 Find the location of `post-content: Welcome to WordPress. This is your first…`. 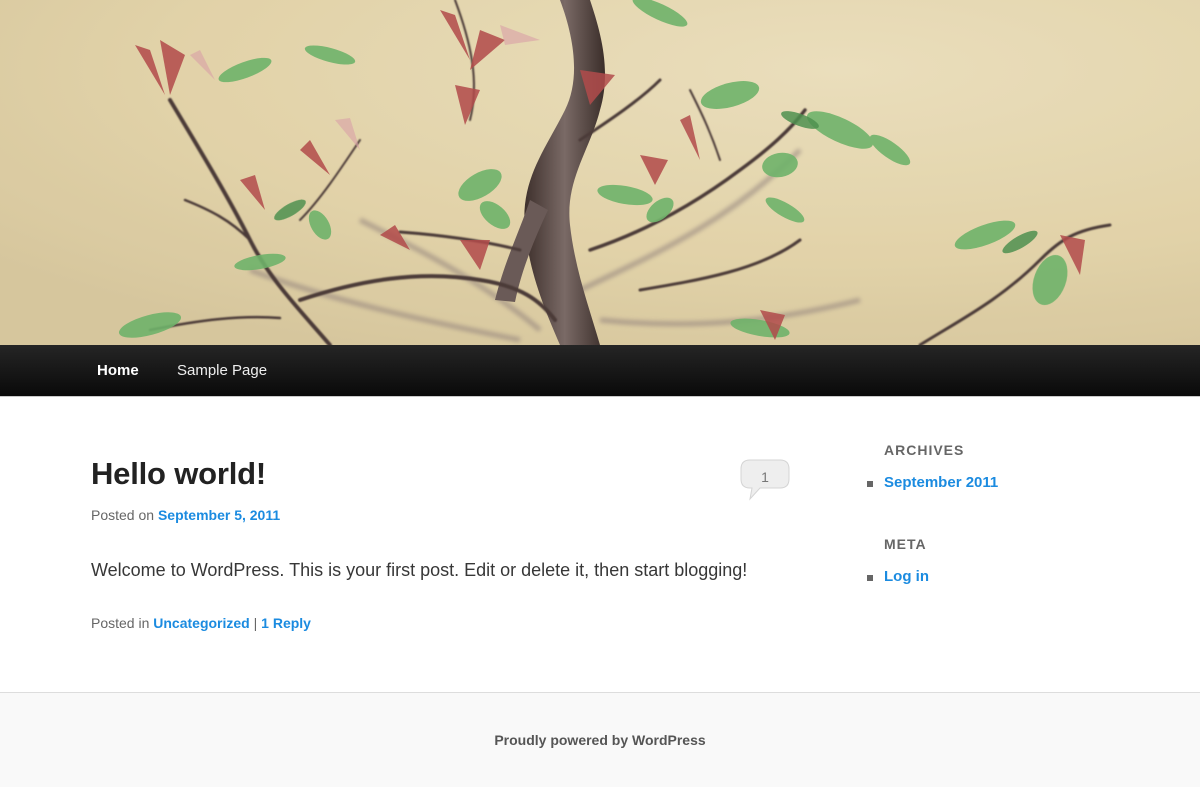

post-content: Welcome to WordPress. This is your first… is located at coordinates (419, 570).